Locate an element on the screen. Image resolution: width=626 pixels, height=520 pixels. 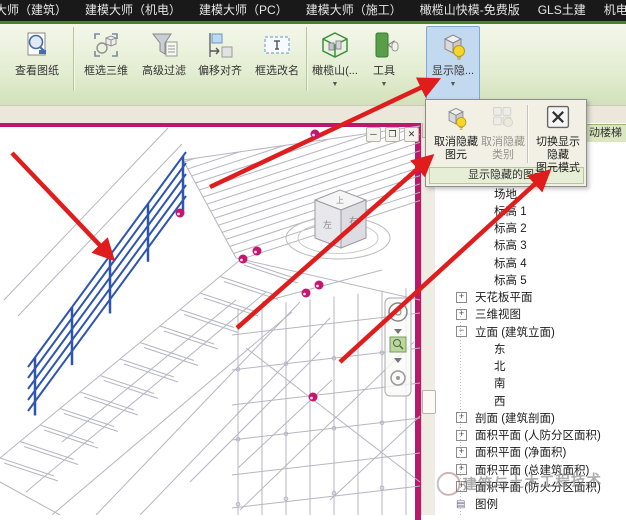
app-tab: 机电通用 is located at coordinates (610, 10).